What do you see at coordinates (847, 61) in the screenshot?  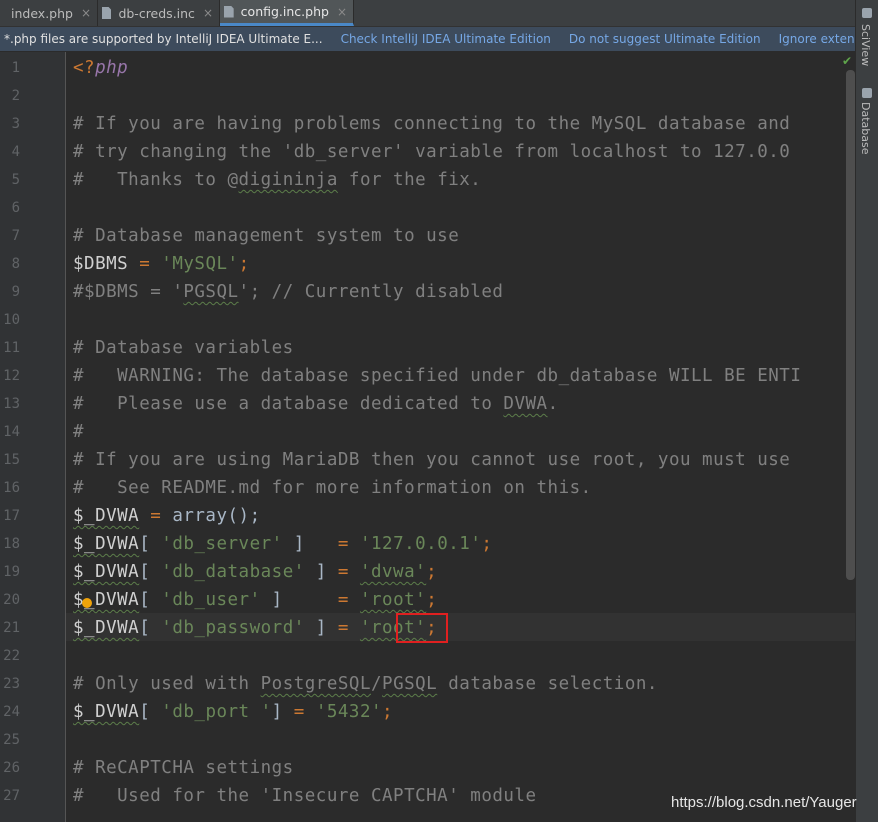 I see `inspection-ok-icon: ✔` at bounding box center [847, 61].